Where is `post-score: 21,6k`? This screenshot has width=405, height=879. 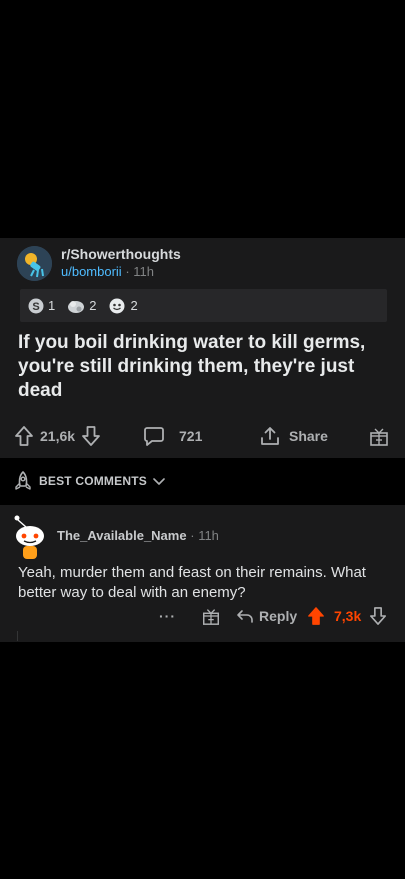 post-score: 21,6k is located at coordinates (58, 436).